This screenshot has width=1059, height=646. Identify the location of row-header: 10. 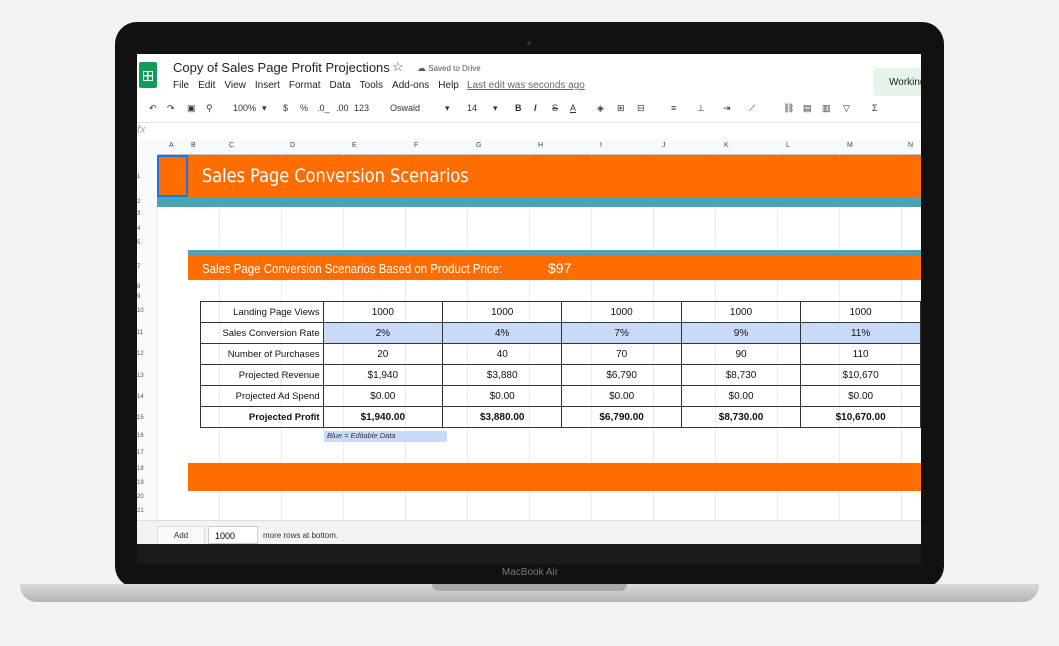
(140, 311).